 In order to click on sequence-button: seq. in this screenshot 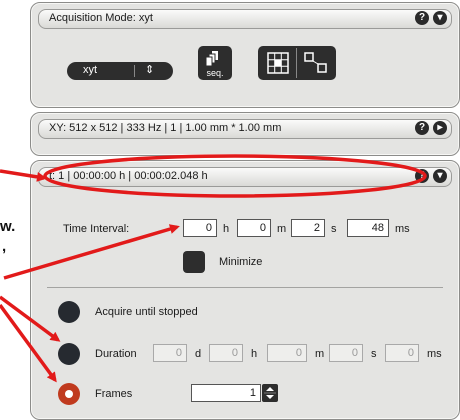, I will do `click(215, 63)`.